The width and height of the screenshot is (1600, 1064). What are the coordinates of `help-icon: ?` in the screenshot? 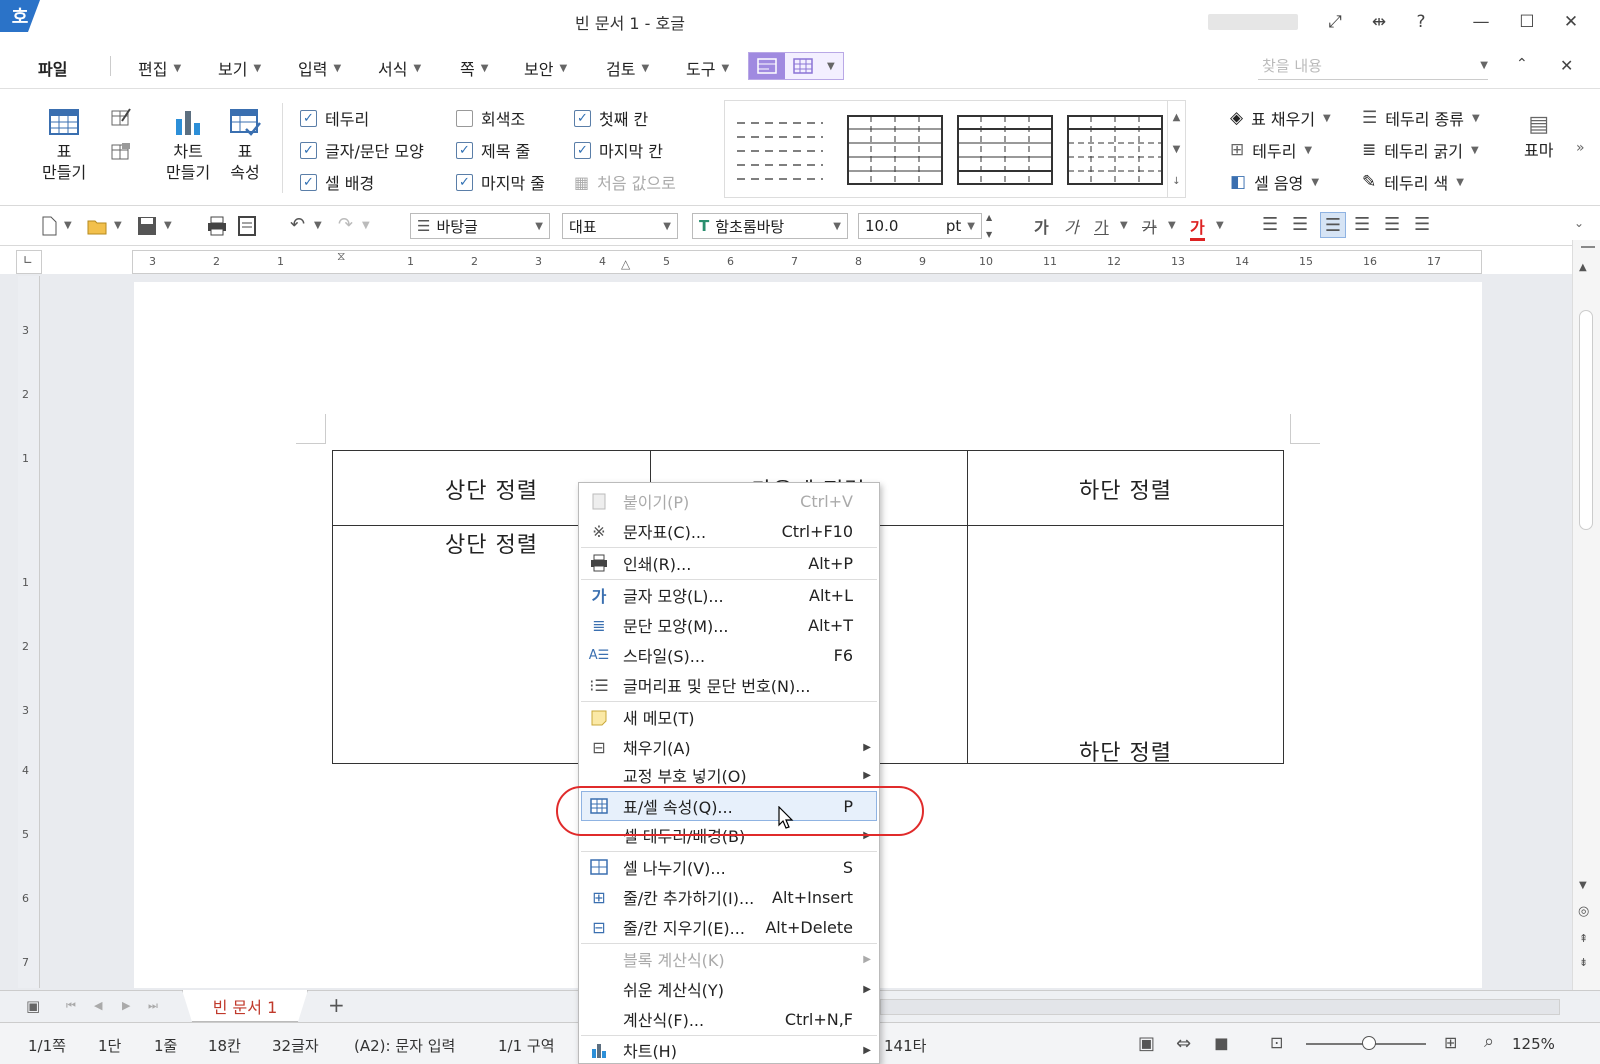 It's located at (1421, 22).